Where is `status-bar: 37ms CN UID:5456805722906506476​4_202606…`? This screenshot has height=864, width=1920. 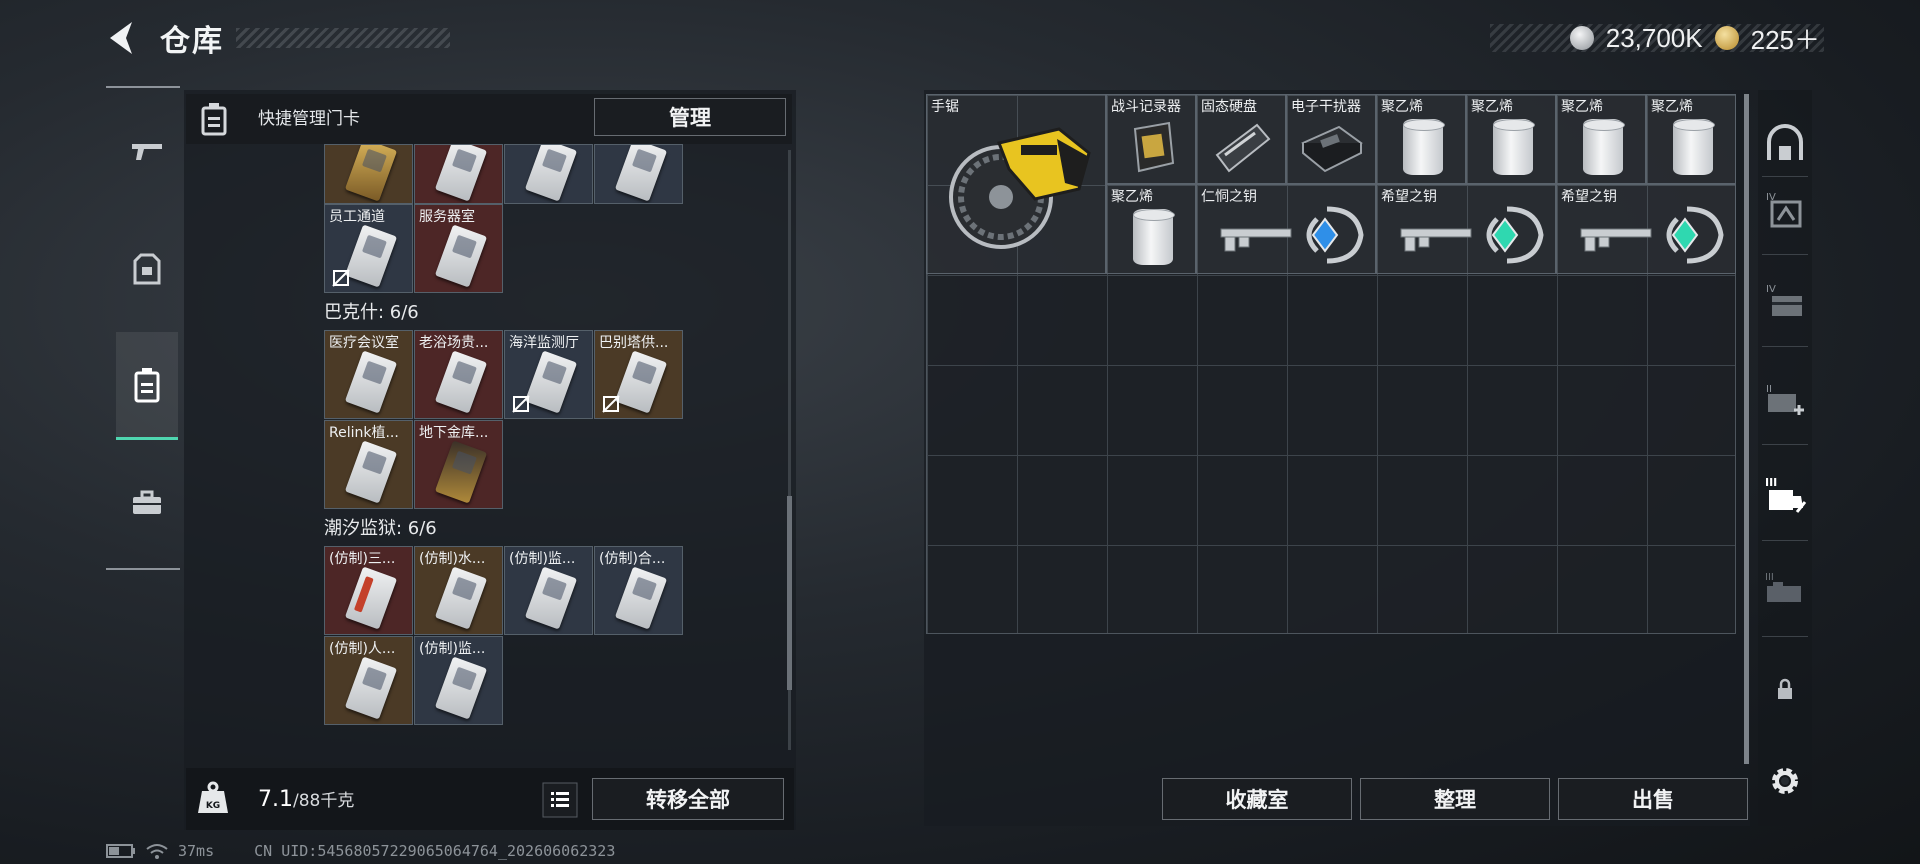 status-bar: 37ms CN UID:5456805722906506476​4_202606… is located at coordinates (360, 851).